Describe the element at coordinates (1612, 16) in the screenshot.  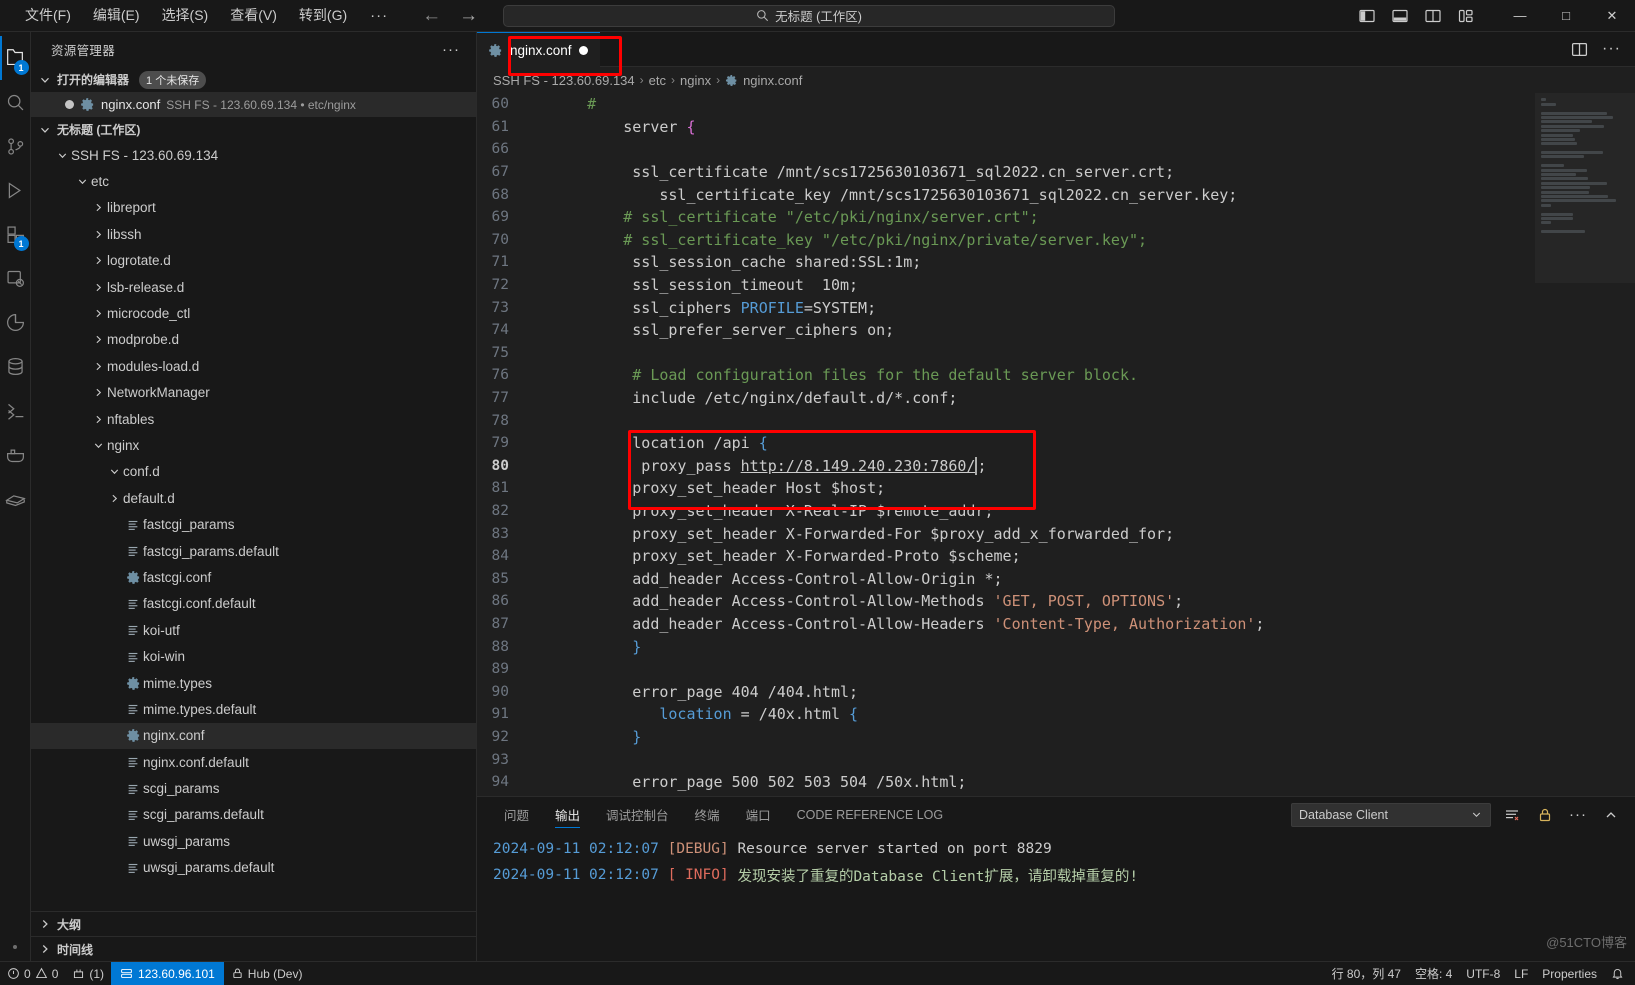
I see `close-button: ✕` at that location.